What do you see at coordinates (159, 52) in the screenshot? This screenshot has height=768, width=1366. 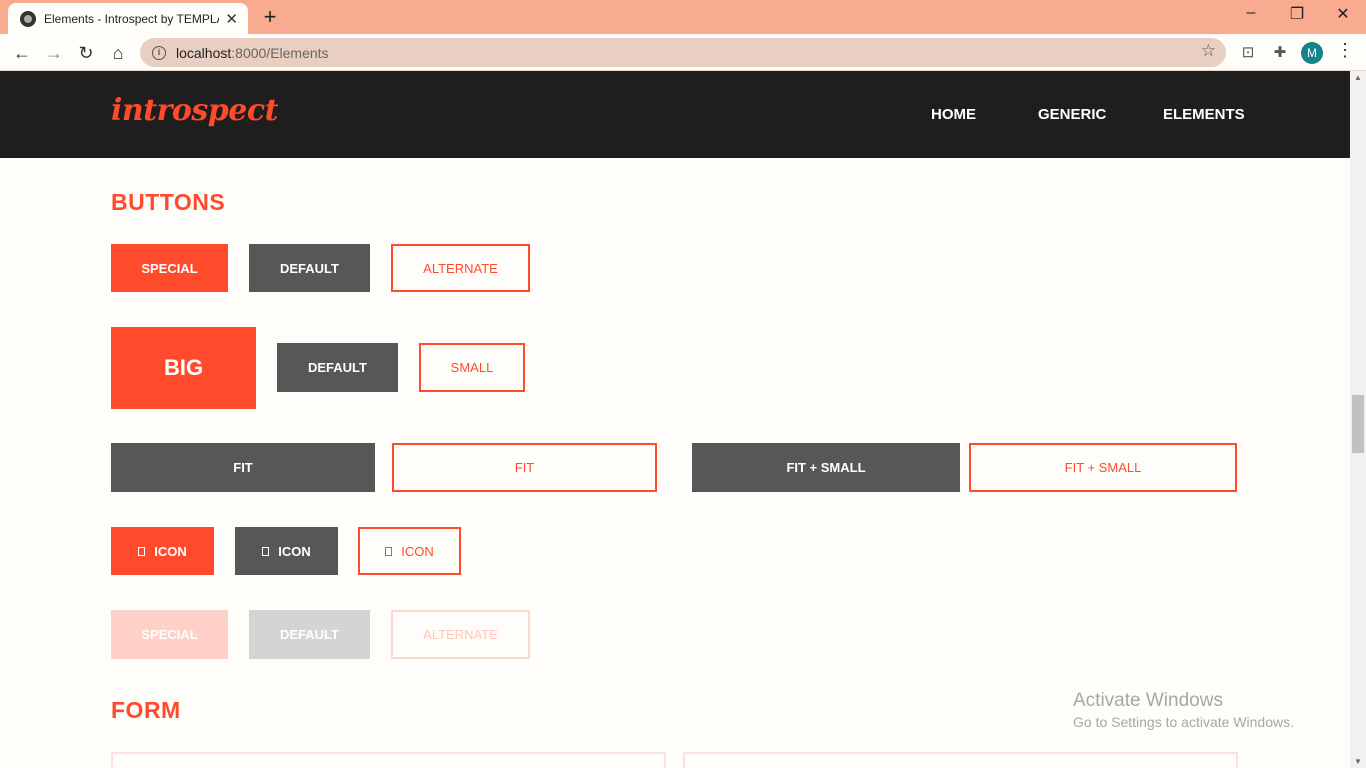 I see `info-icon: i` at bounding box center [159, 52].